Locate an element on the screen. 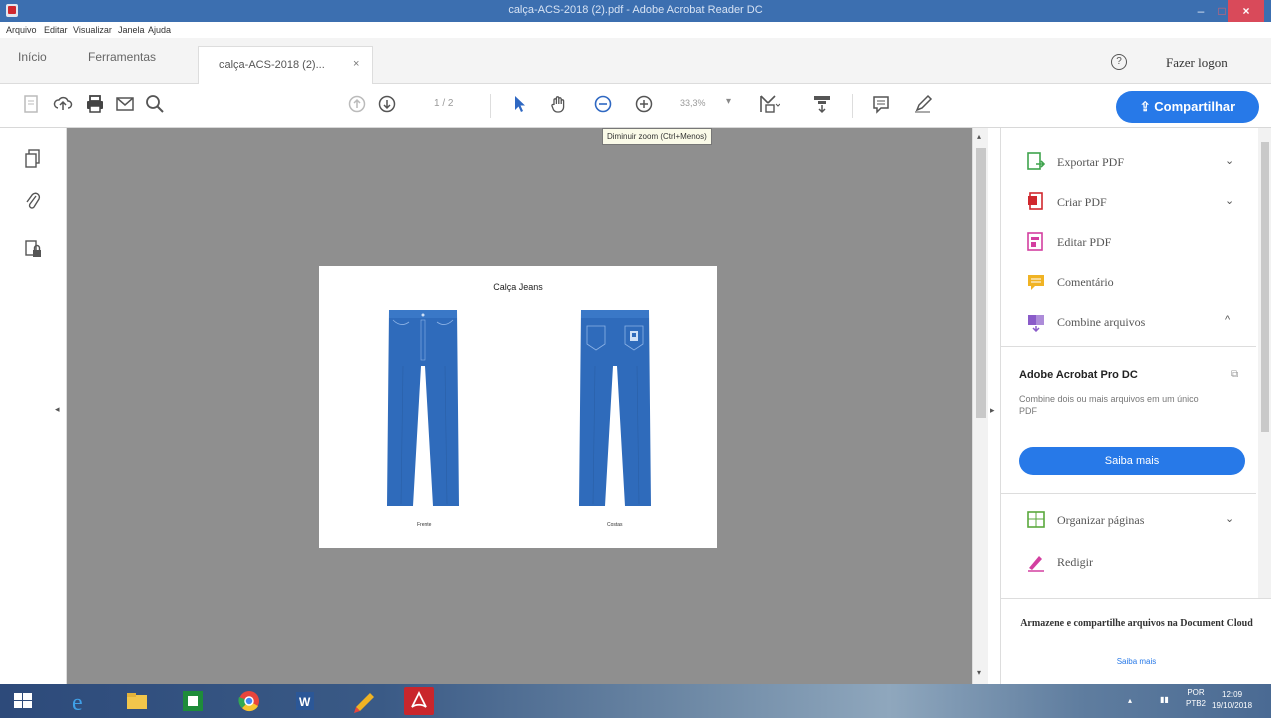 The height and width of the screenshot is (718, 1271). attachments-icon is located at coordinates (33, 201).